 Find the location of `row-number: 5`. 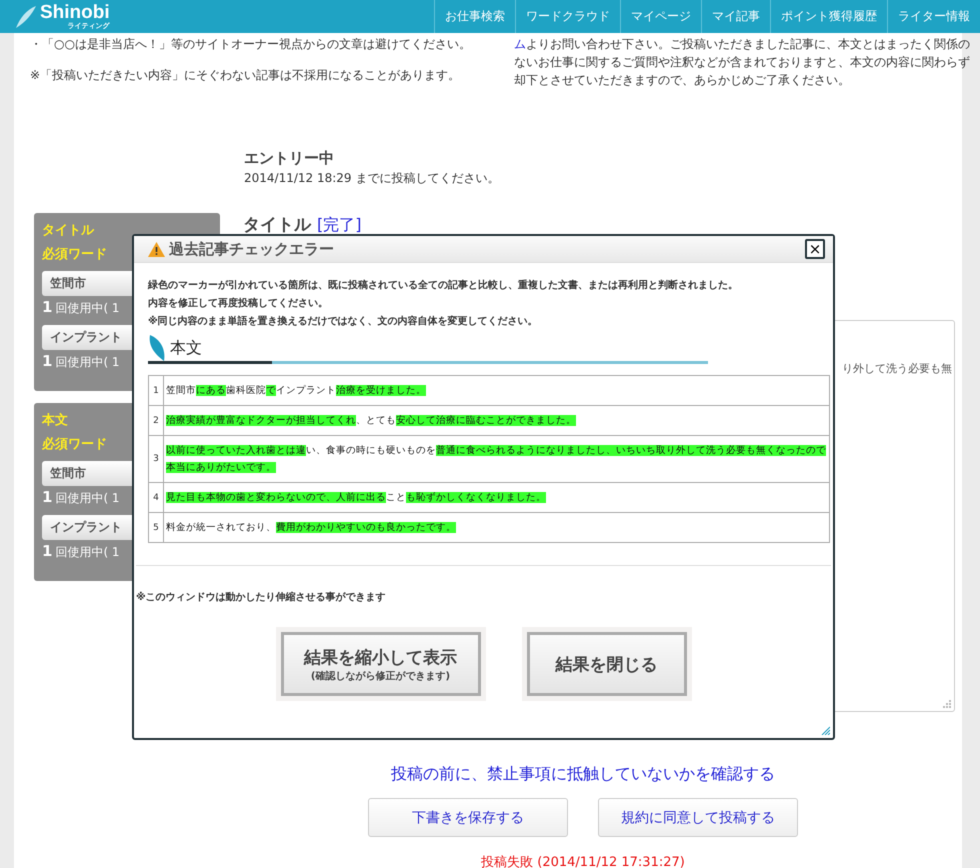

row-number: 5 is located at coordinates (156, 527).